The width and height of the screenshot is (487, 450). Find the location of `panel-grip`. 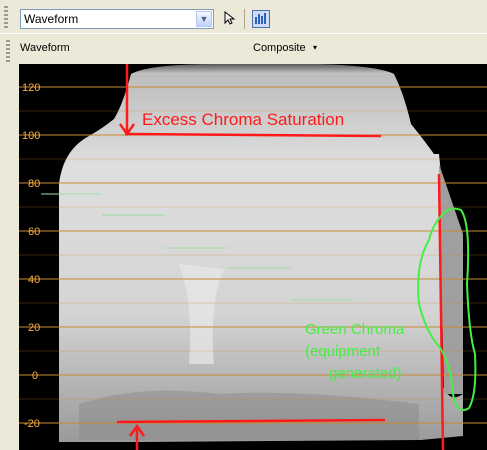

panel-grip is located at coordinates (8, 52).